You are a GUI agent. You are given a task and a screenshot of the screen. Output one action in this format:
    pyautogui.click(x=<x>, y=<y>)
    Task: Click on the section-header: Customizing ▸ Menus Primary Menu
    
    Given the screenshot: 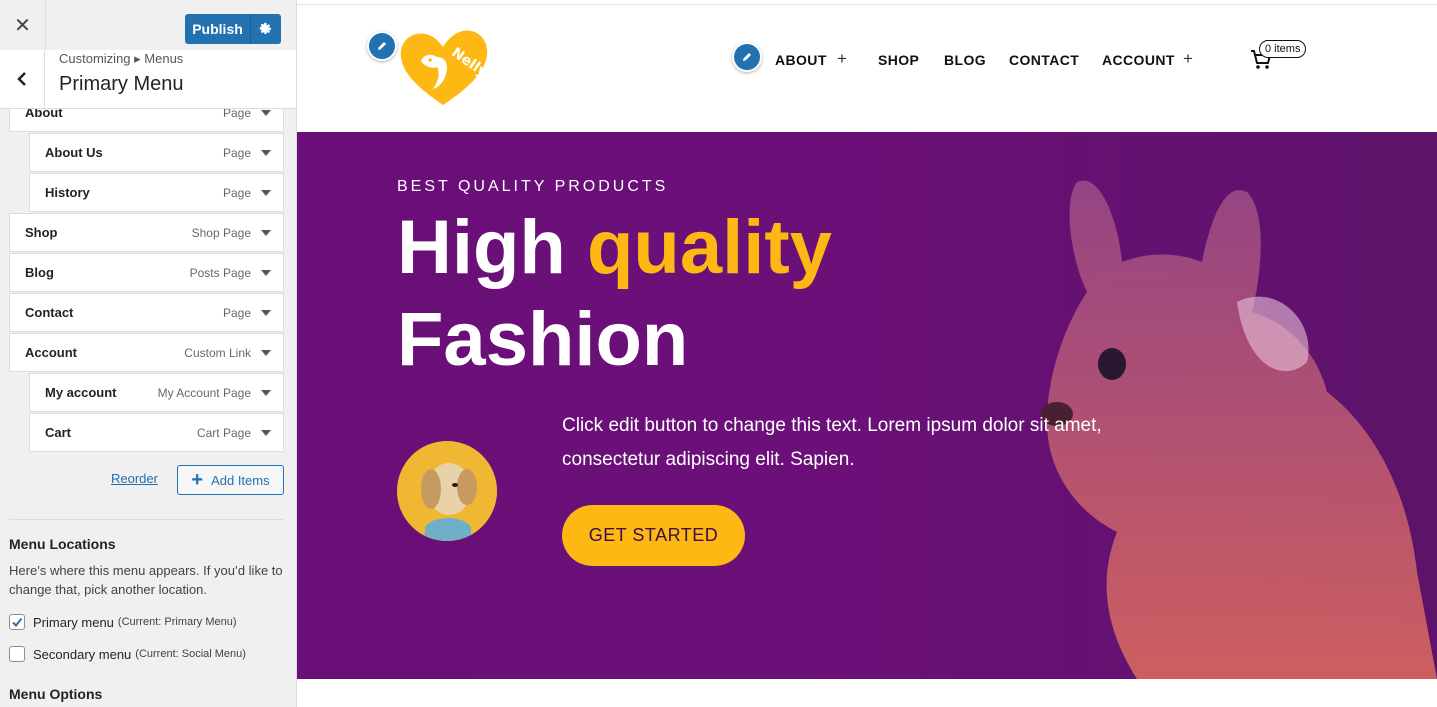 What is the action you would take?
    pyautogui.click(x=148, y=79)
    